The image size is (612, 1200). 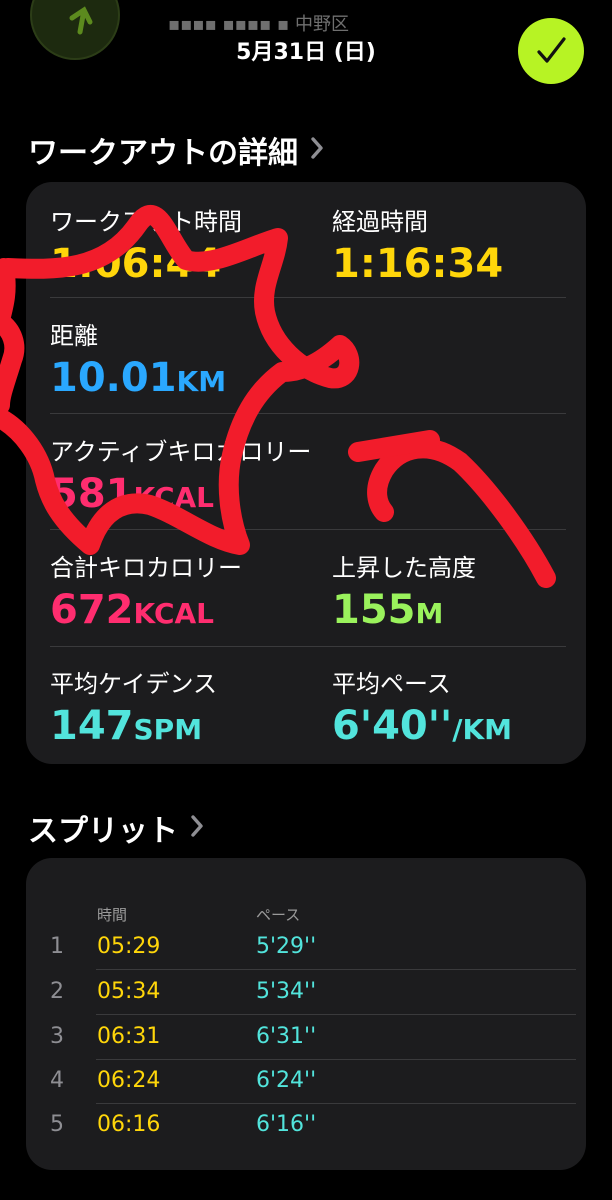 I want to click on split-time: 05:34, so click(x=129, y=991).